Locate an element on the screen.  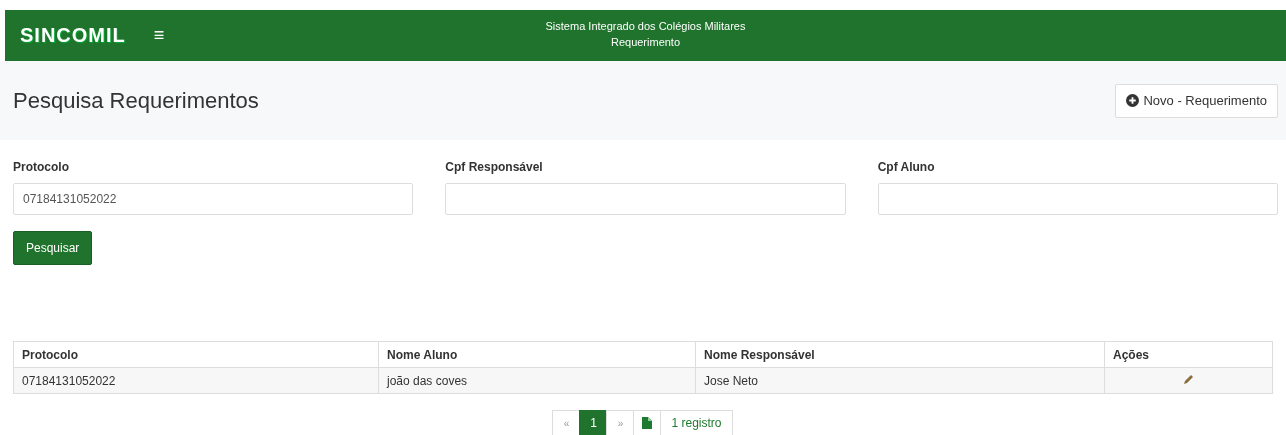
plus-circle-icon is located at coordinates (1133, 100).